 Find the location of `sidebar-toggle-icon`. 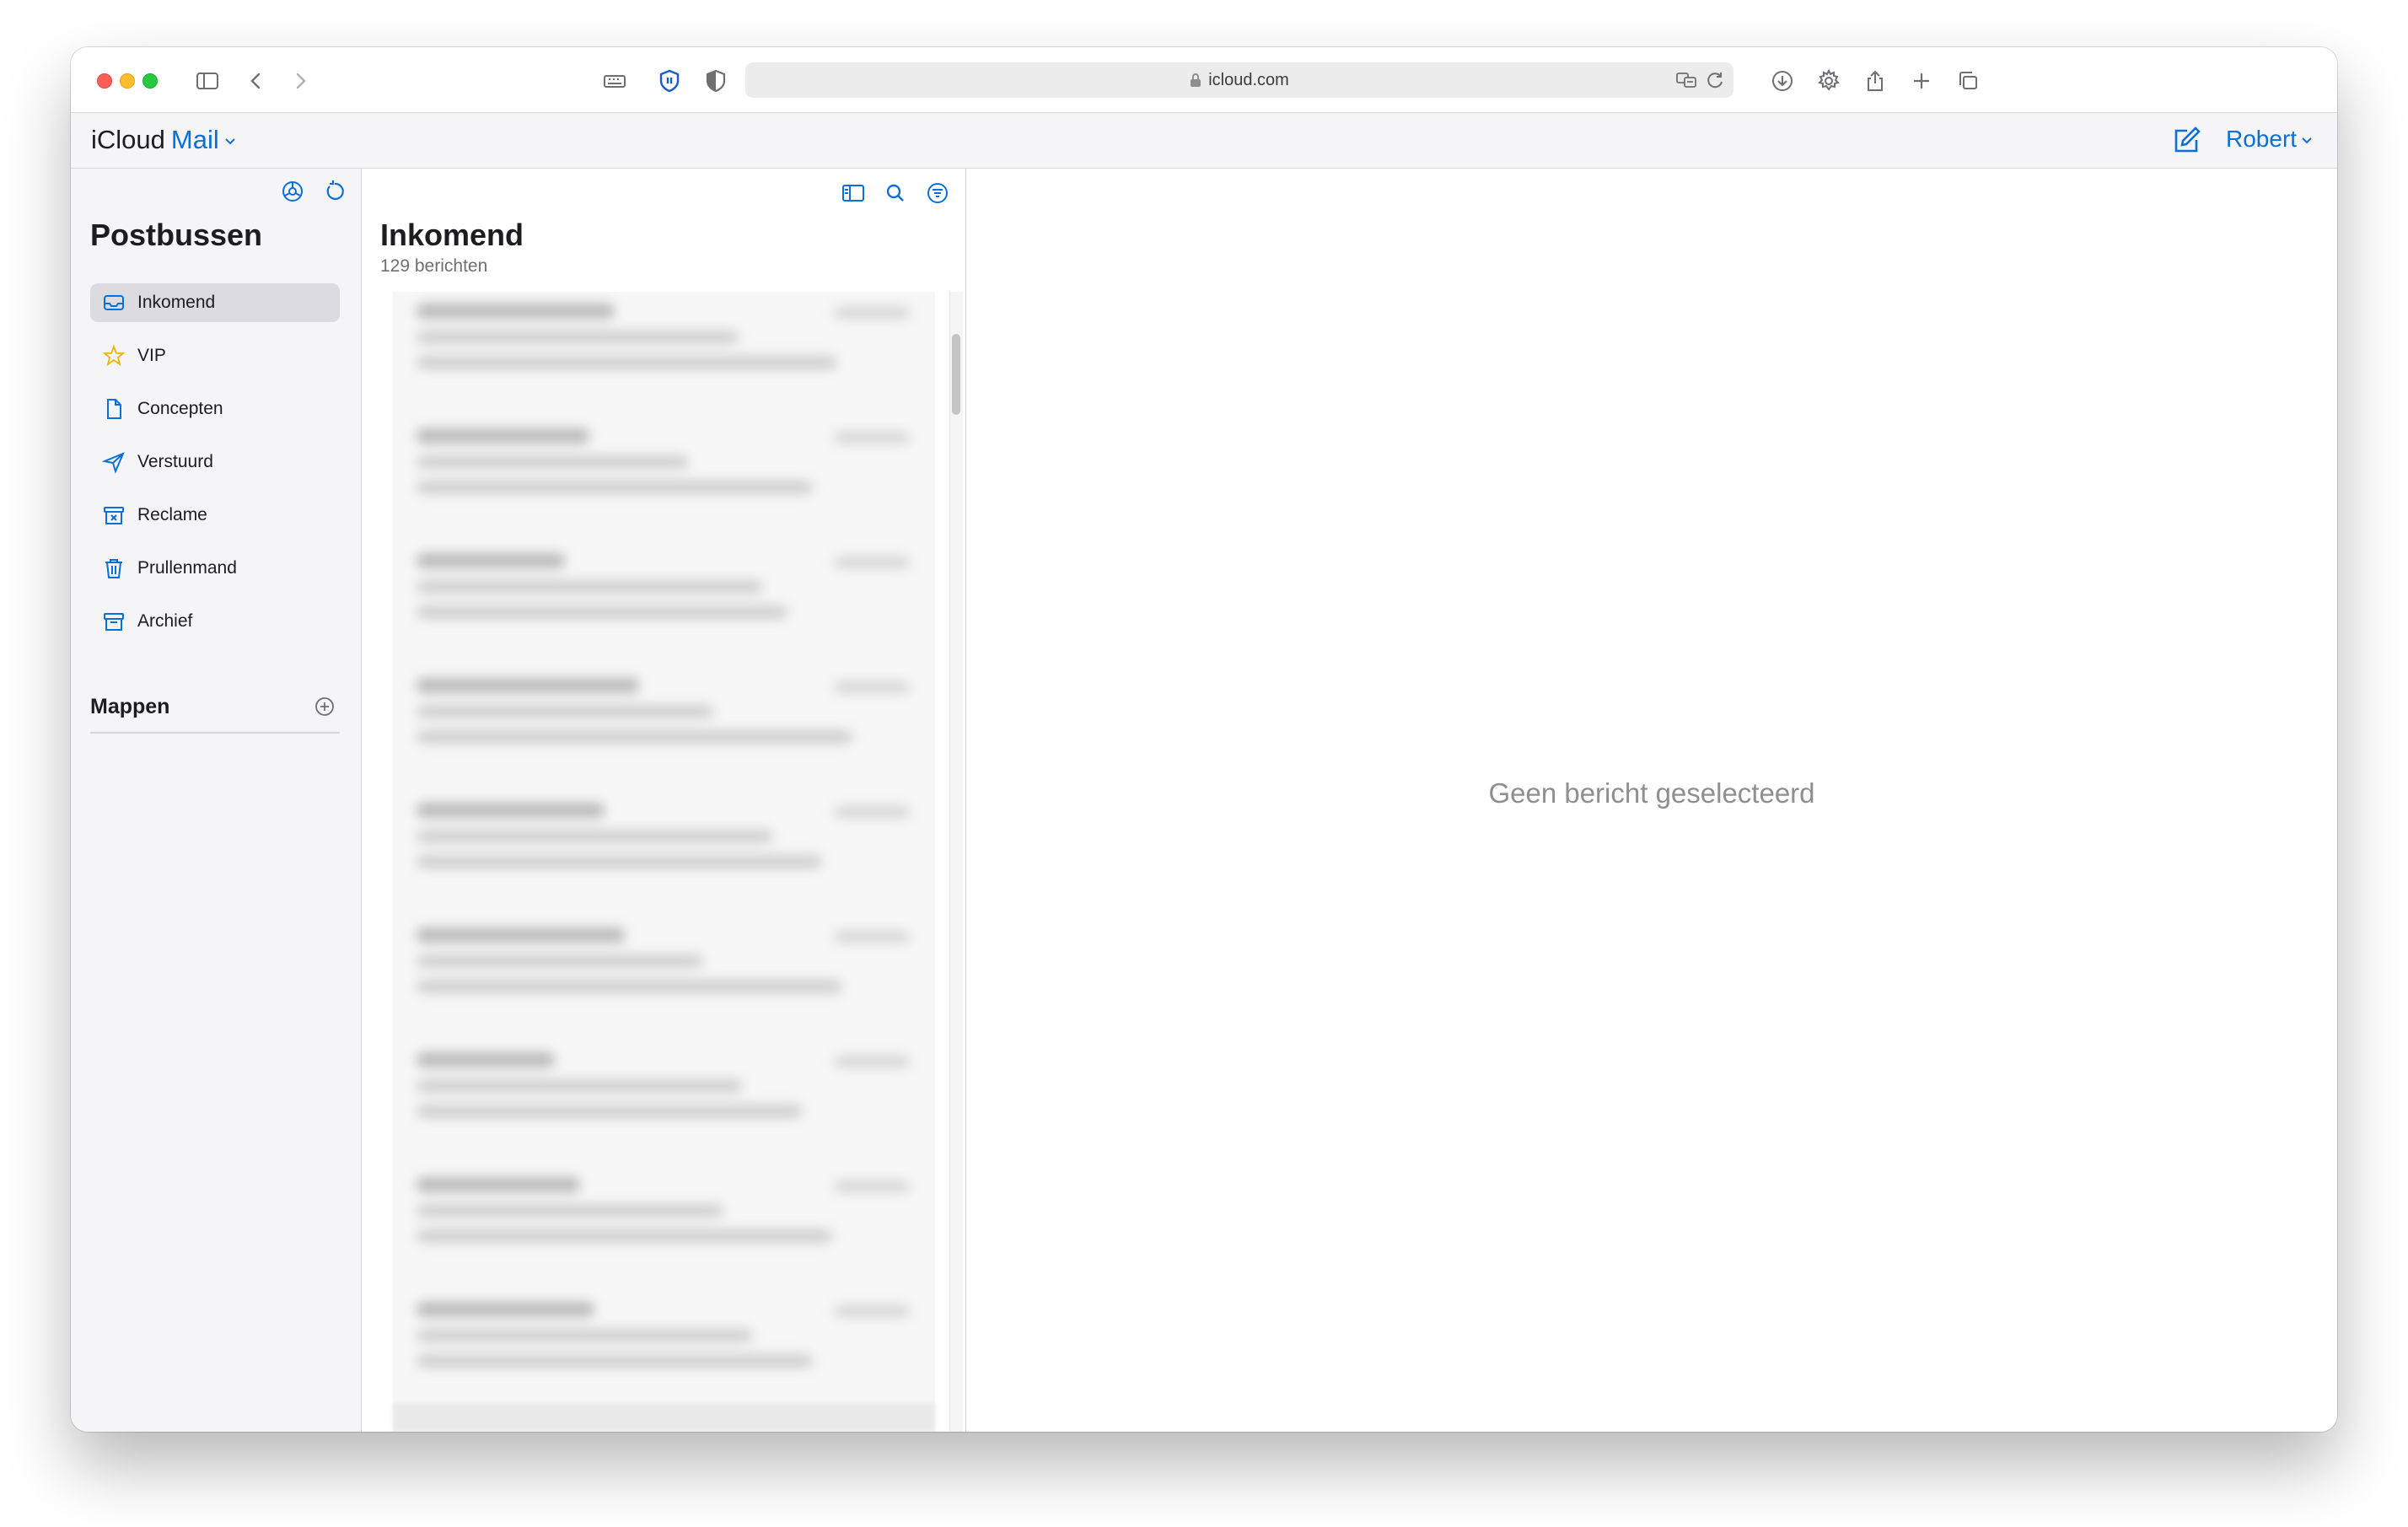

sidebar-toggle-icon is located at coordinates (208, 81).